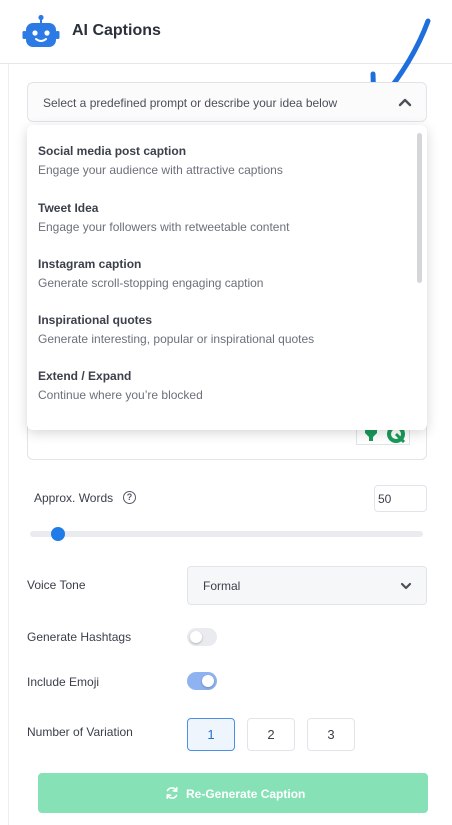 The height and width of the screenshot is (825, 452). What do you see at coordinates (120, 395) in the screenshot?
I see `option-description: Continue where you’re blocked` at bounding box center [120, 395].